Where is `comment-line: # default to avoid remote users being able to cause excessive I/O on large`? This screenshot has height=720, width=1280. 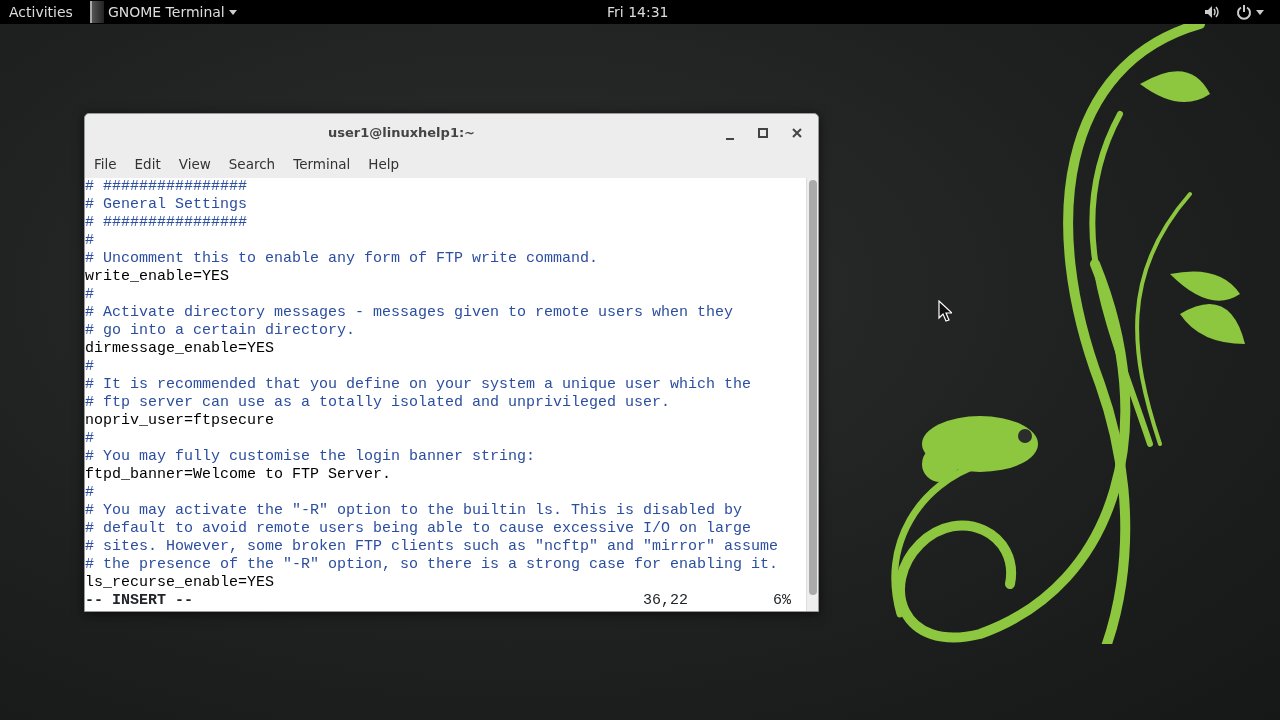 comment-line: # default to avoid remote users being able to cause excessive I/O on large is located at coordinates (418, 529).